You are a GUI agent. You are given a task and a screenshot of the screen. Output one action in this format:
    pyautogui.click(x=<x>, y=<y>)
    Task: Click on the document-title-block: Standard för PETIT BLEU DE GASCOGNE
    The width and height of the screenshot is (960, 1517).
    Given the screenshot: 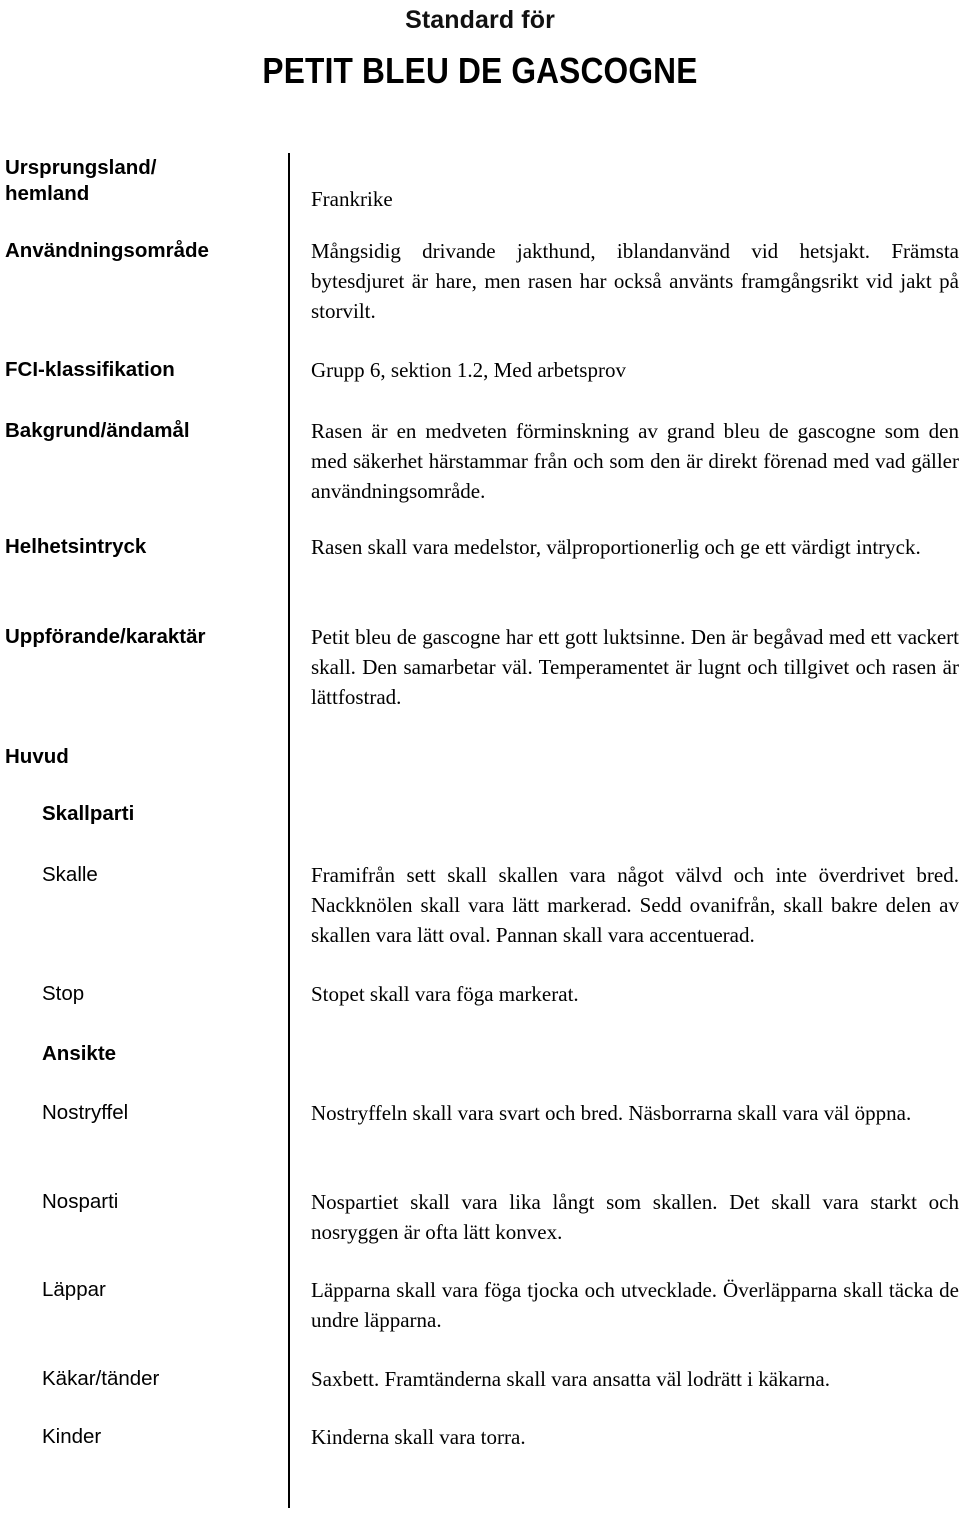 What is the action you would take?
    pyautogui.click(x=480, y=44)
    